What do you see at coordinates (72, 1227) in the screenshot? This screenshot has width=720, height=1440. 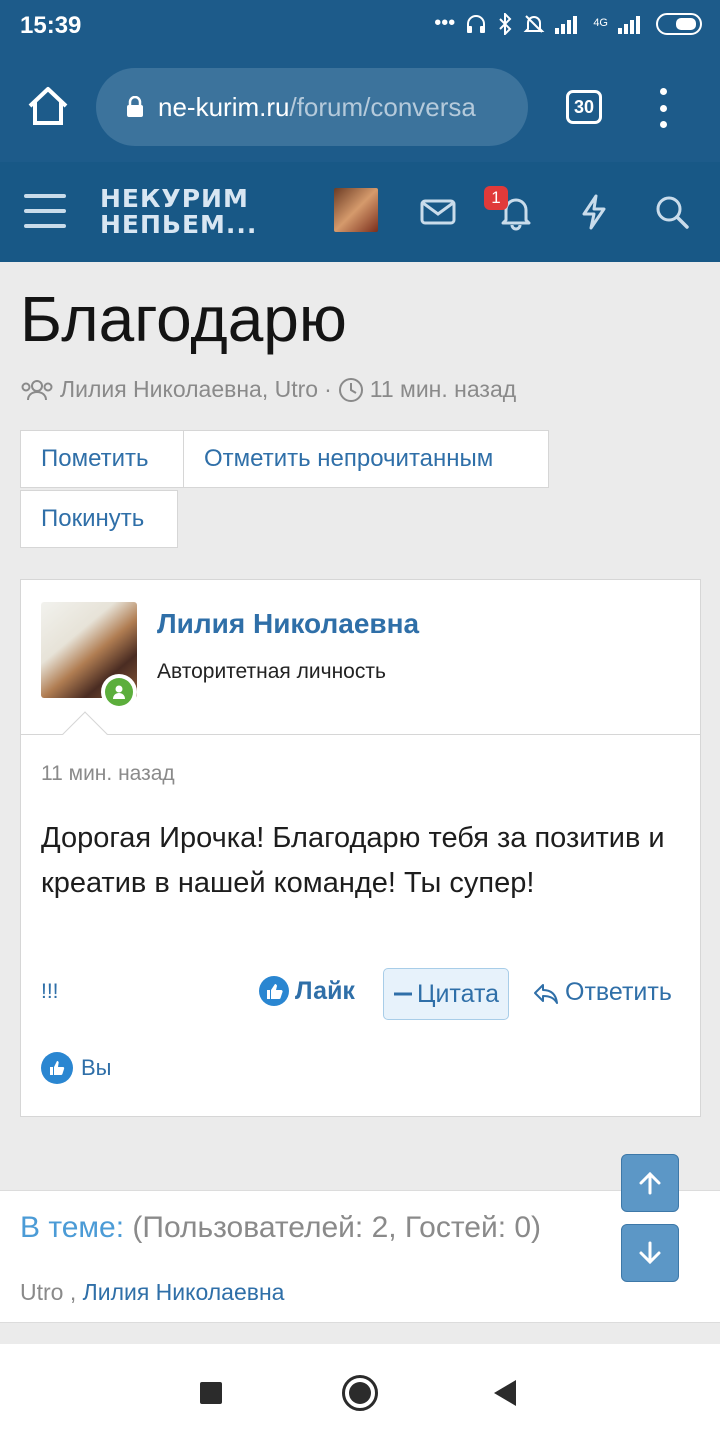 I see `in-thread-label: В теме:` at bounding box center [72, 1227].